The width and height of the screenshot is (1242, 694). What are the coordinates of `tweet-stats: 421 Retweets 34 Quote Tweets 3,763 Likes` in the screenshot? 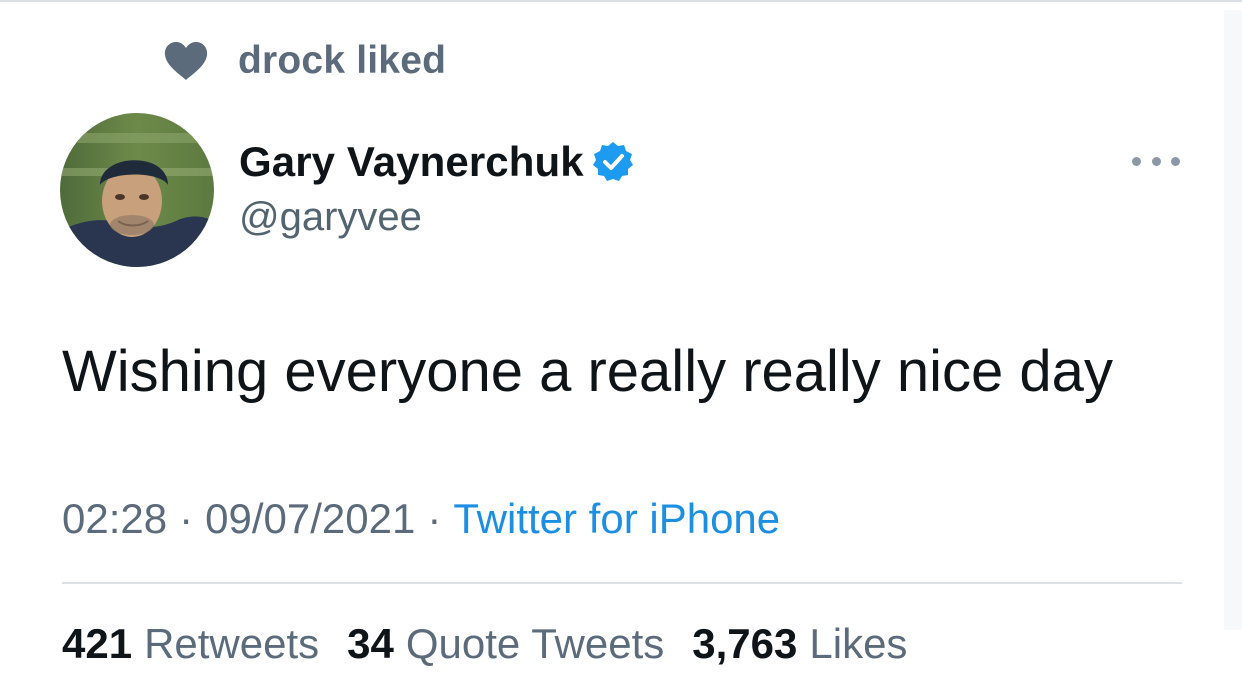 It's located at (498, 644).